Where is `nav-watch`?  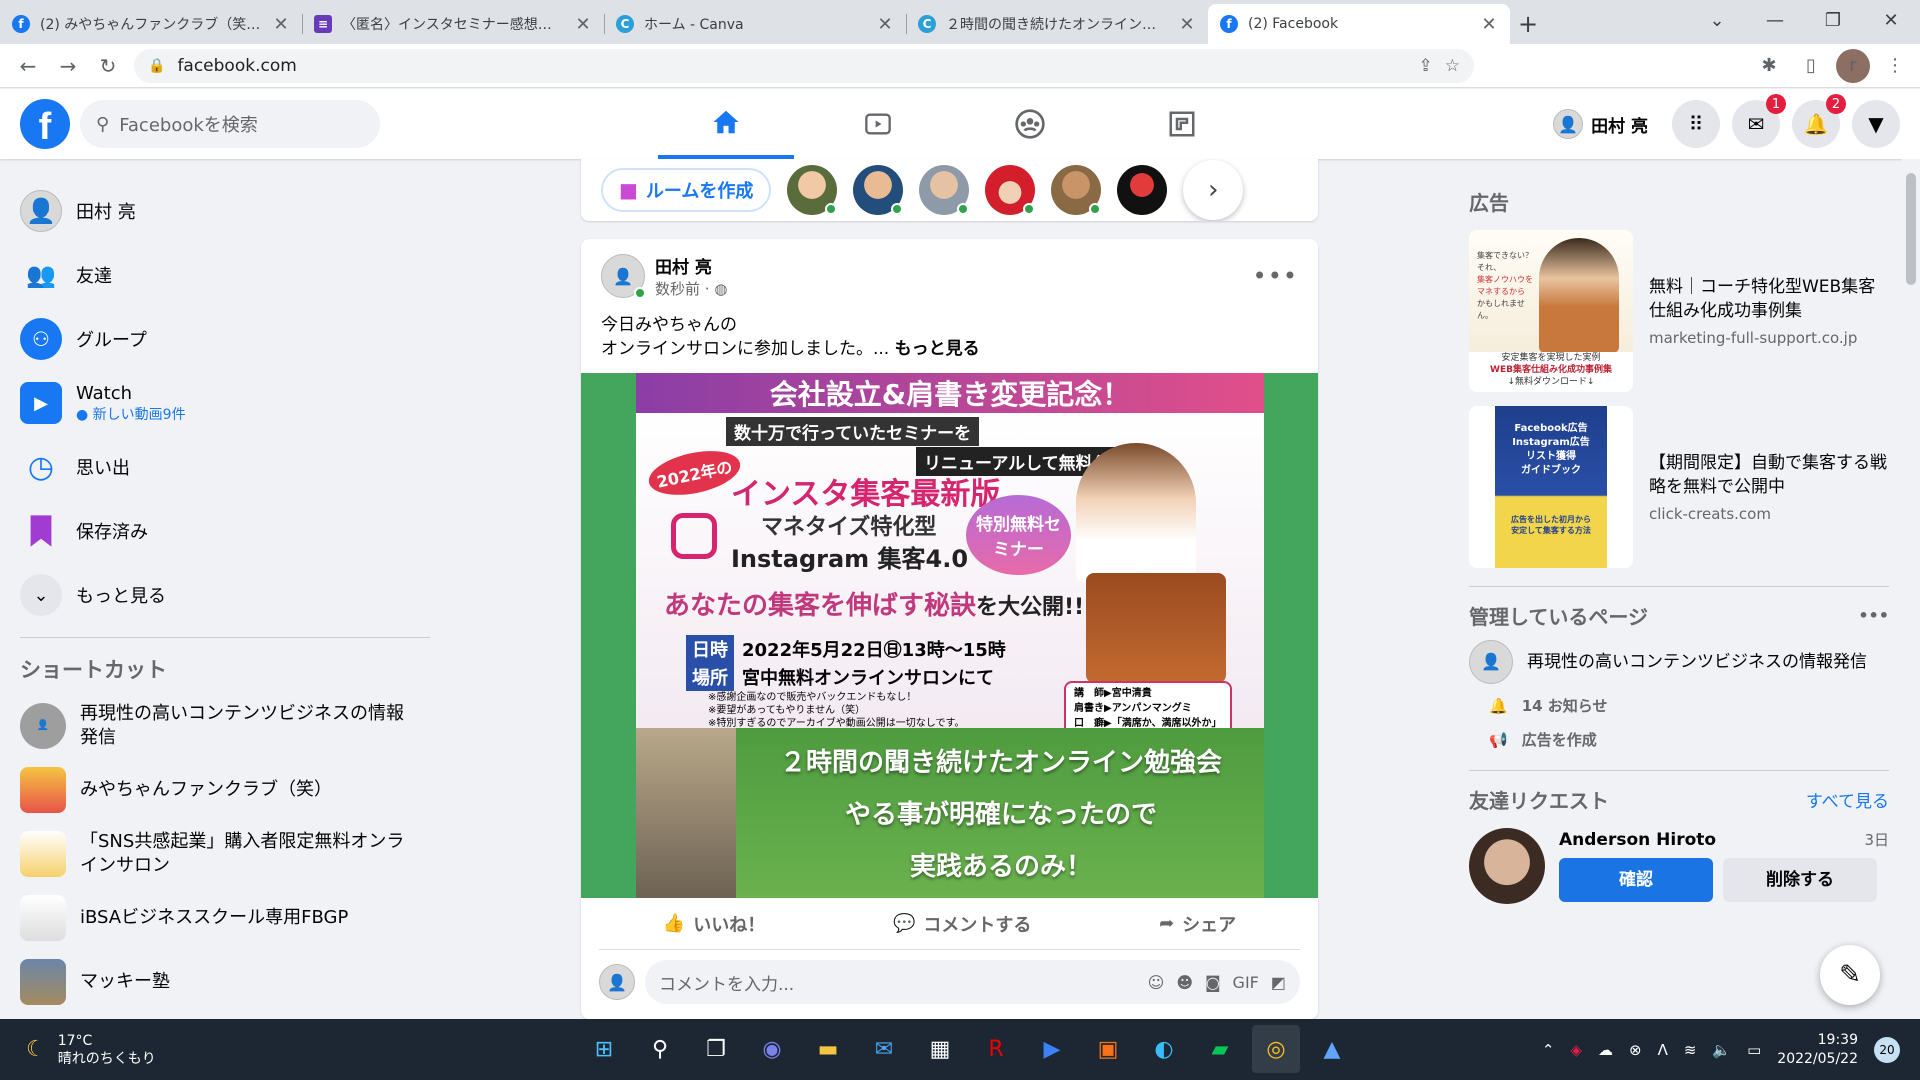 nav-watch is located at coordinates (878, 124).